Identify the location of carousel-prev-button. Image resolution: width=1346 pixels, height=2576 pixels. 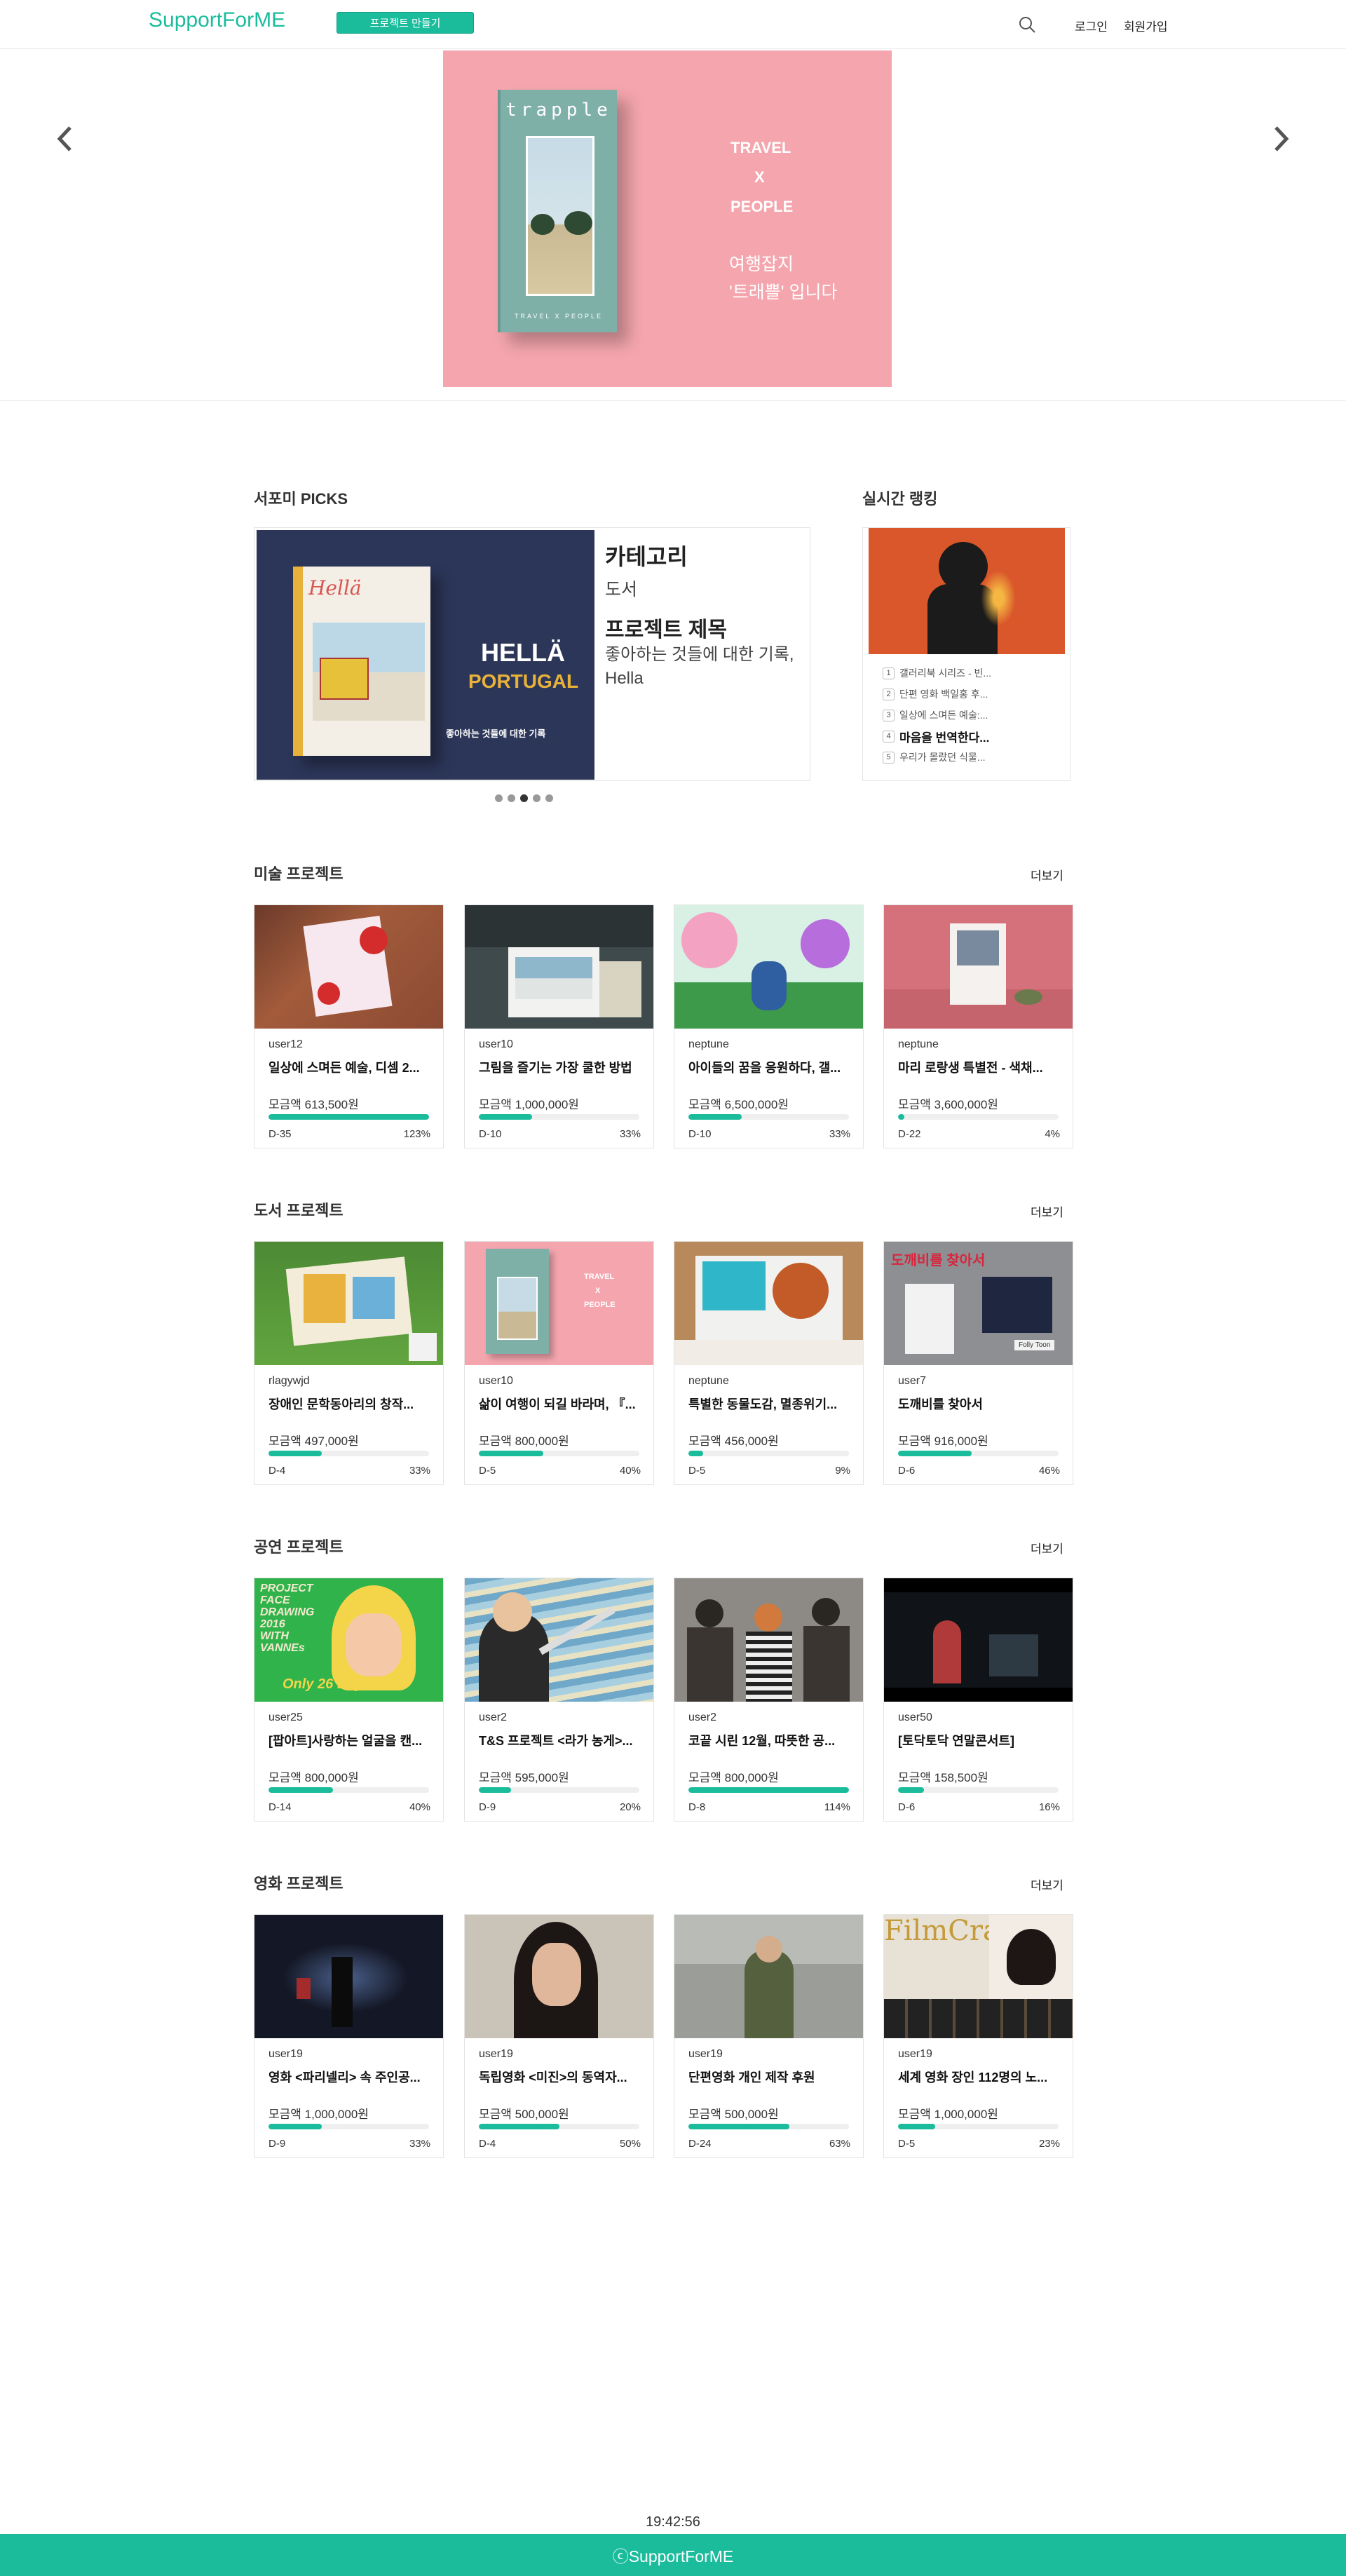
(64, 139).